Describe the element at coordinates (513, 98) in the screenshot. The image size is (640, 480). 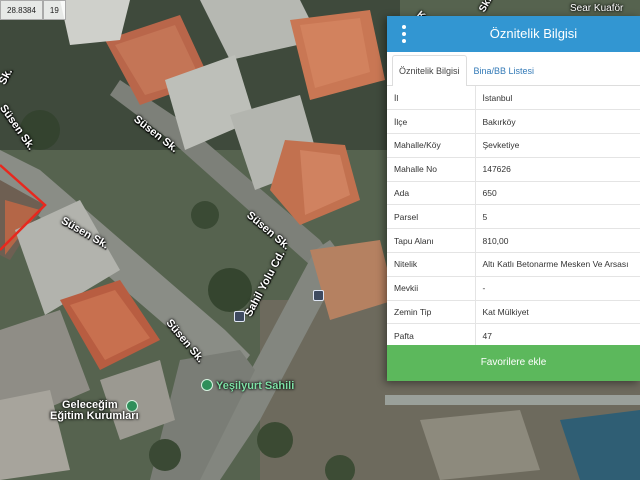
I see `table-row: İl İstanbul` at that location.